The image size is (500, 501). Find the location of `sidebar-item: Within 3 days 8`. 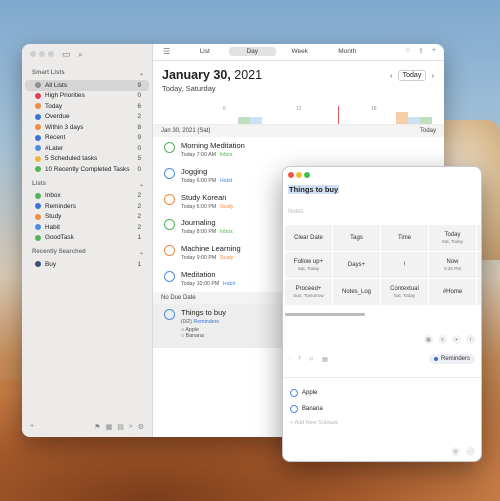

sidebar-item: Within 3 days 8 is located at coordinates (87, 127).